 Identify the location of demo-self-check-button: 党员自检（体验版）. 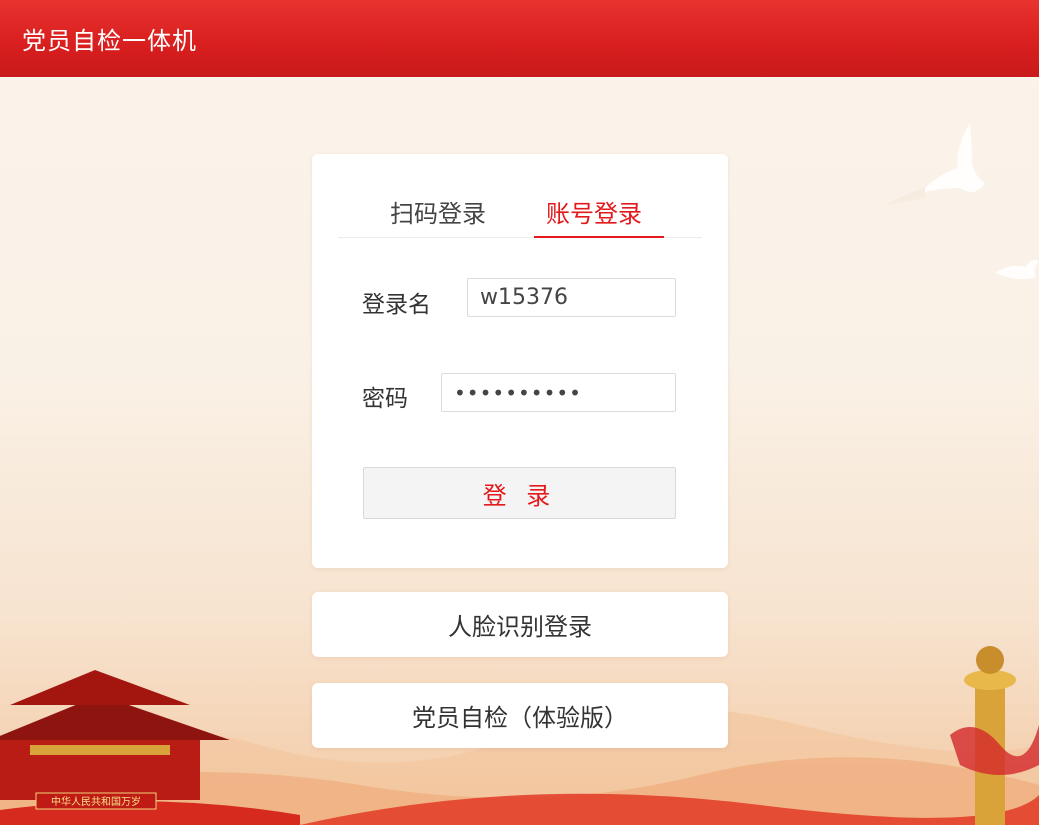
(520, 715).